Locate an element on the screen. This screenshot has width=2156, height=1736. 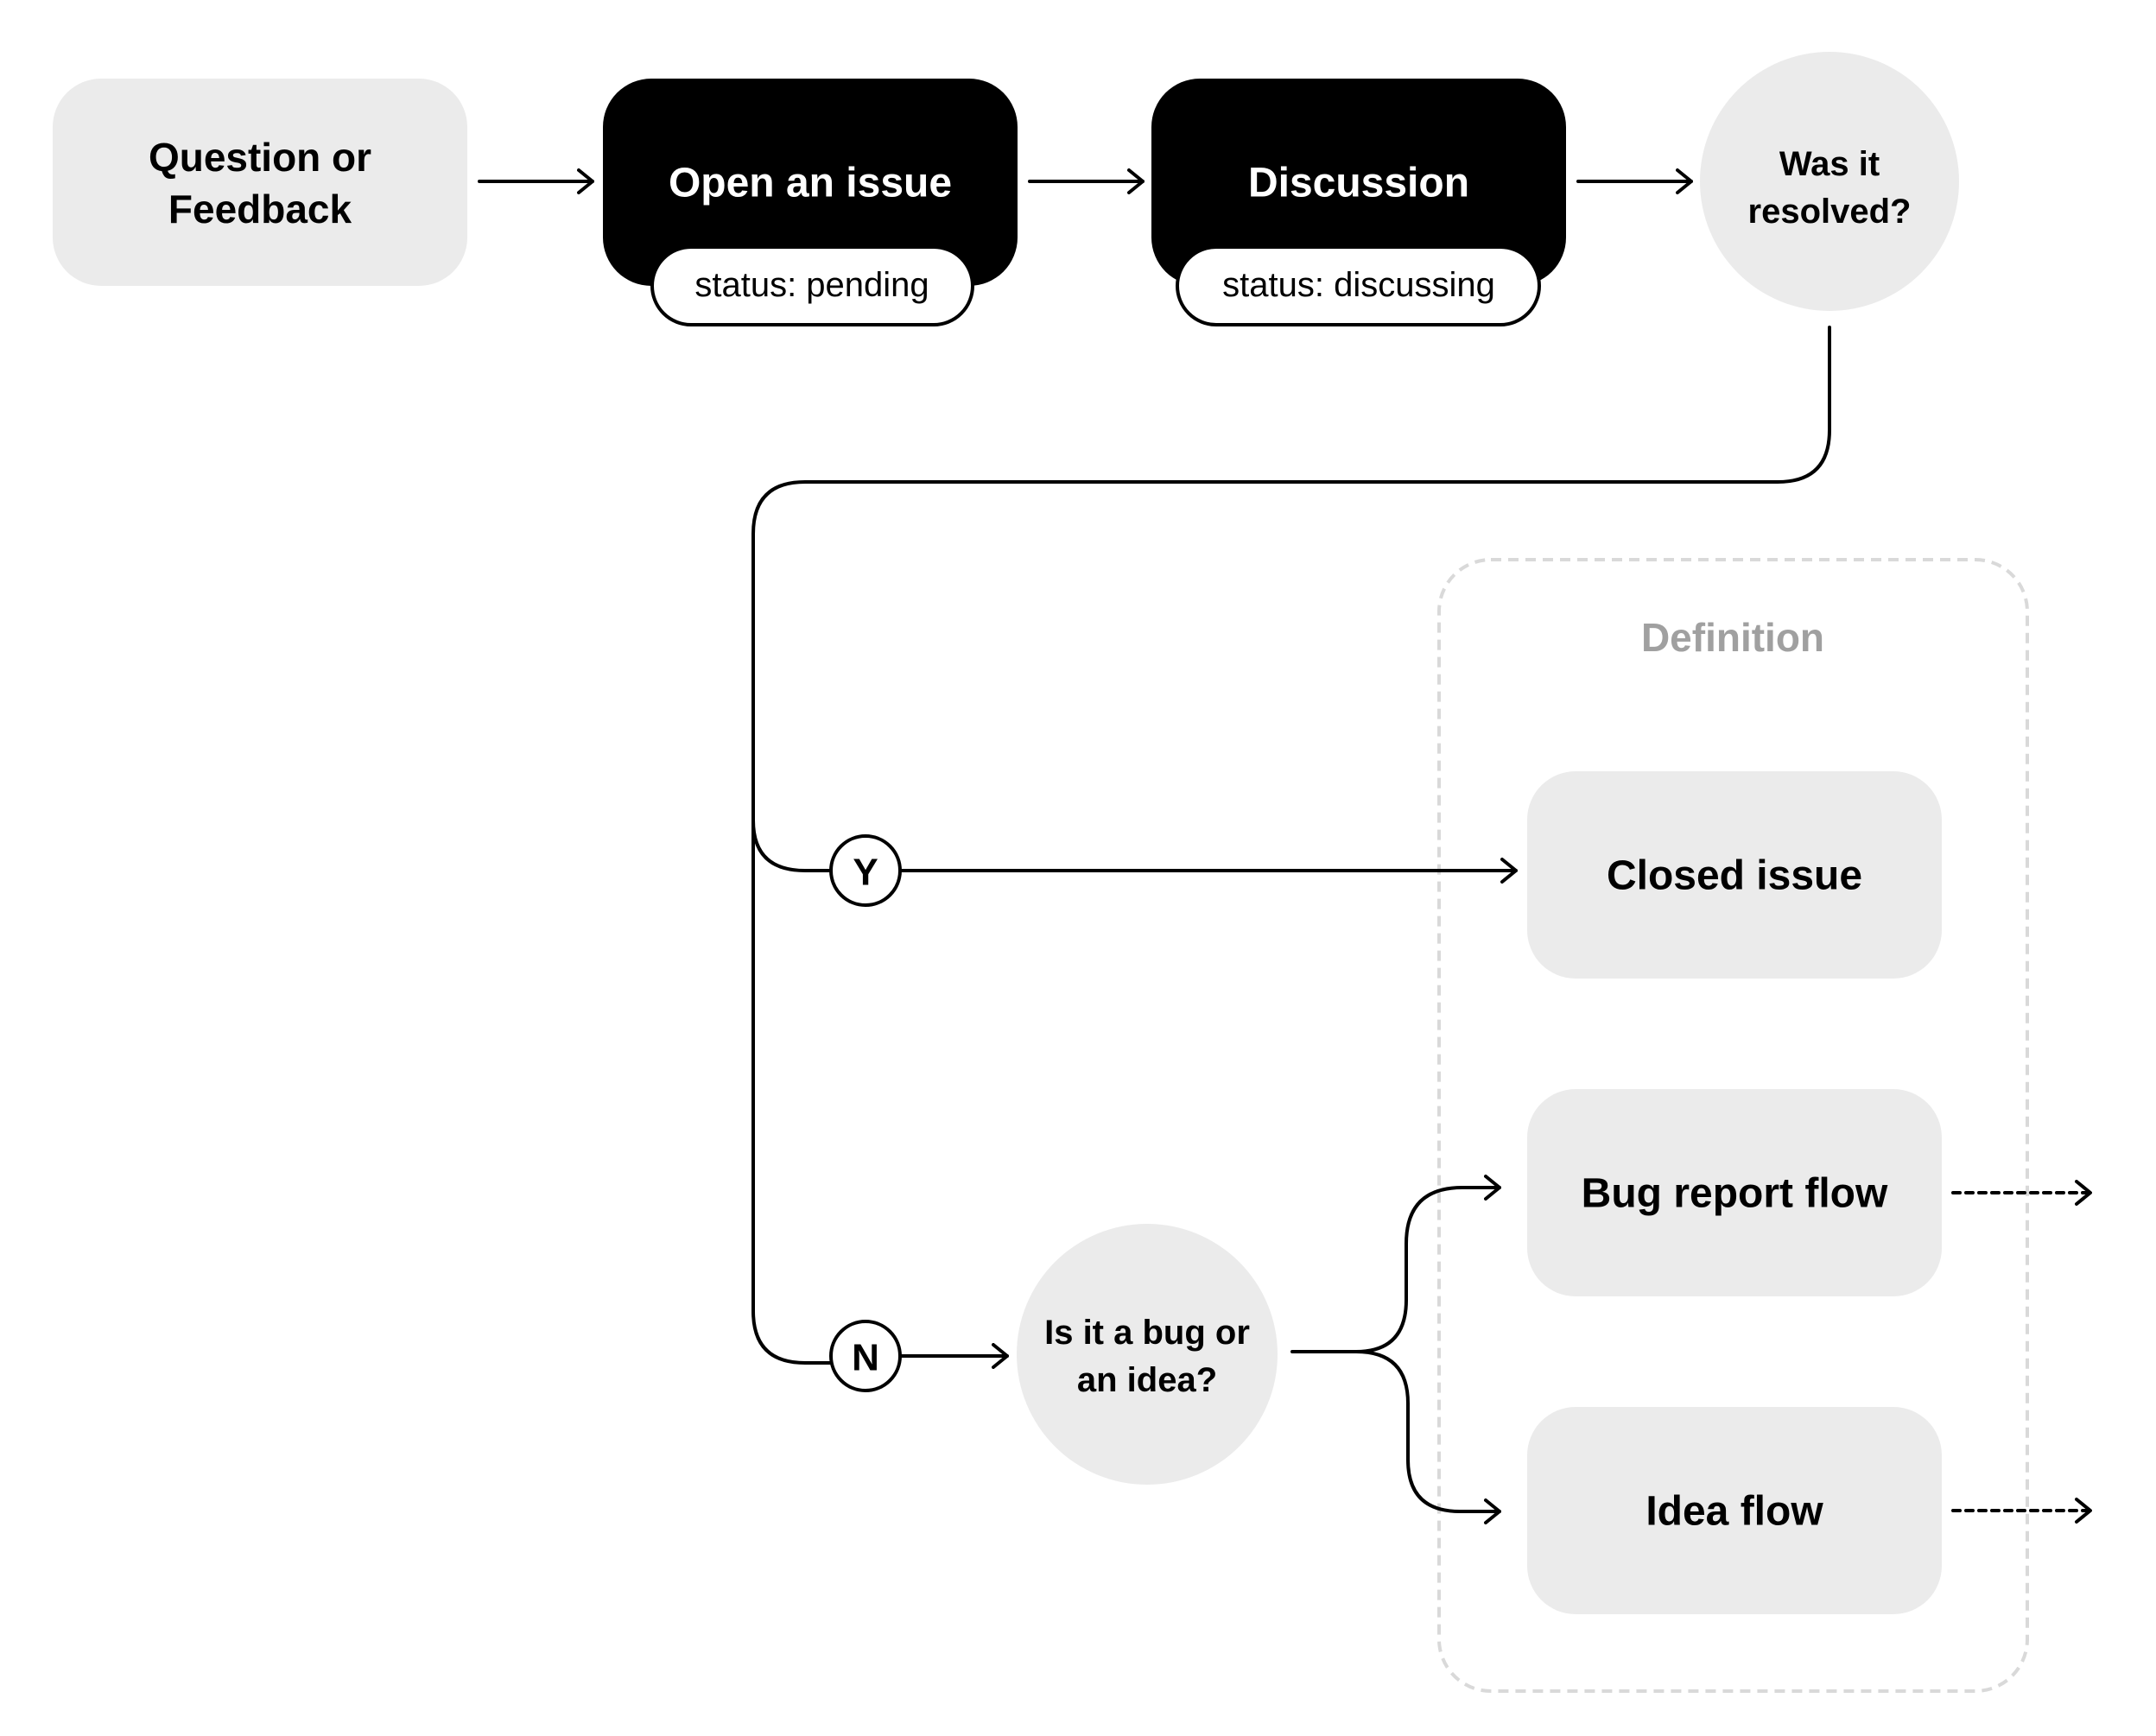
arrow-to-idea is located at coordinates (1427, 1437).